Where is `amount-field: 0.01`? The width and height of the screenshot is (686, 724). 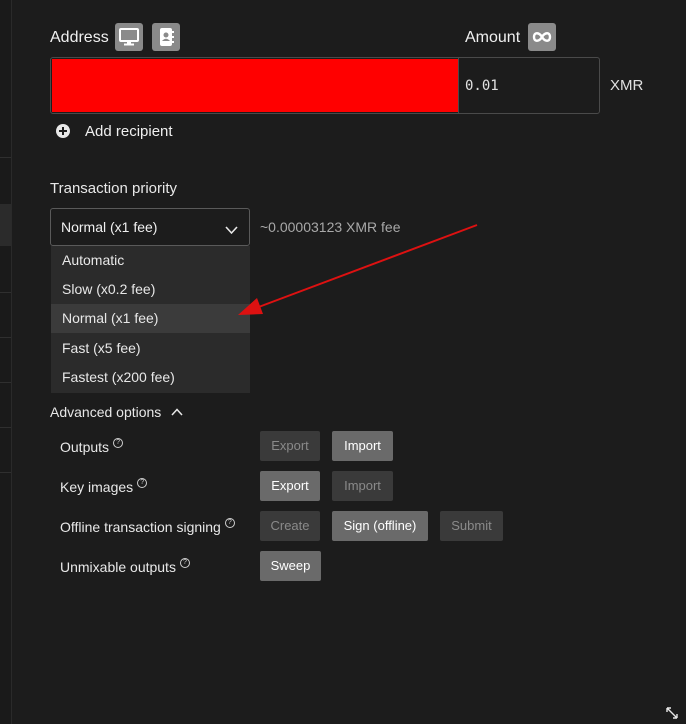
amount-field: 0.01 is located at coordinates (482, 86).